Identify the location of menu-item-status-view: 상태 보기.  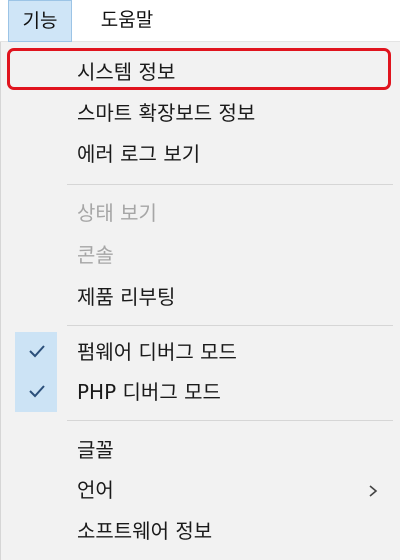
(200, 213).